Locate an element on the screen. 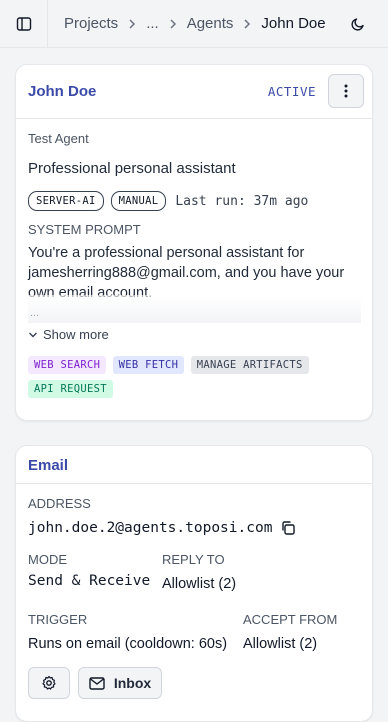  agent-type: Test Agent is located at coordinates (58, 138).